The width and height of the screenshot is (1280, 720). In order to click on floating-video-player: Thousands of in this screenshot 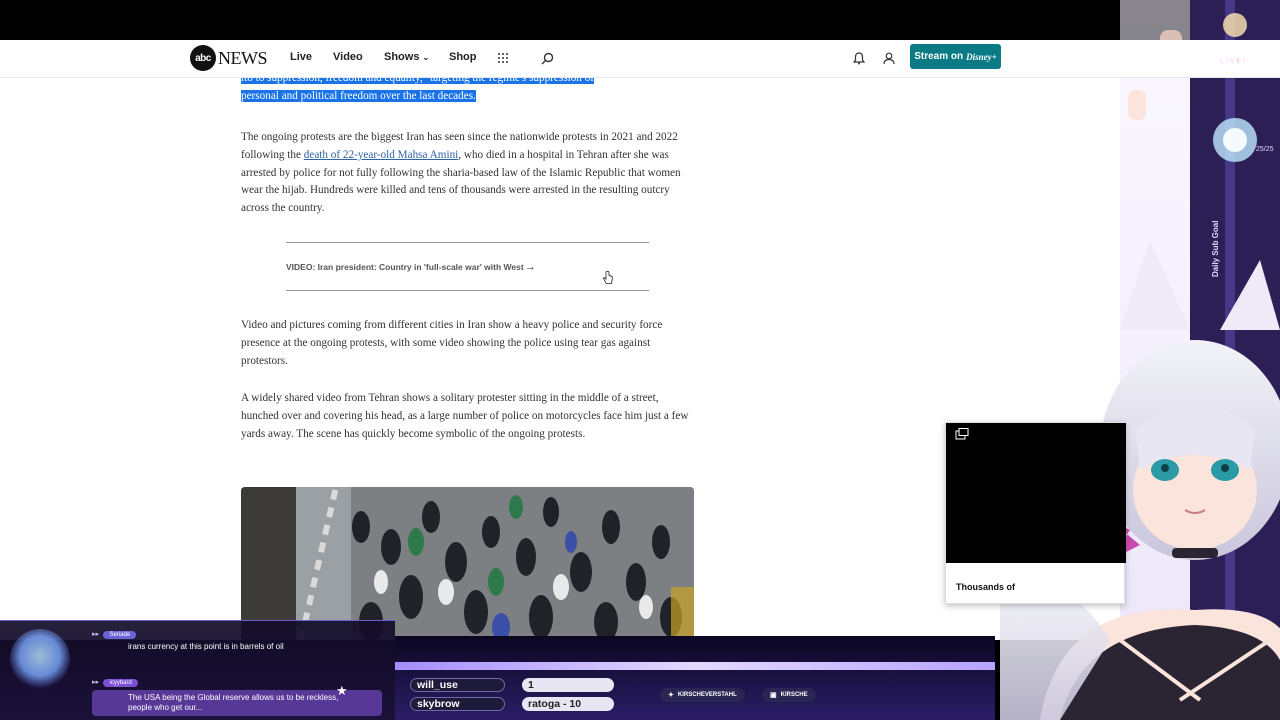, I will do `click(1035, 513)`.